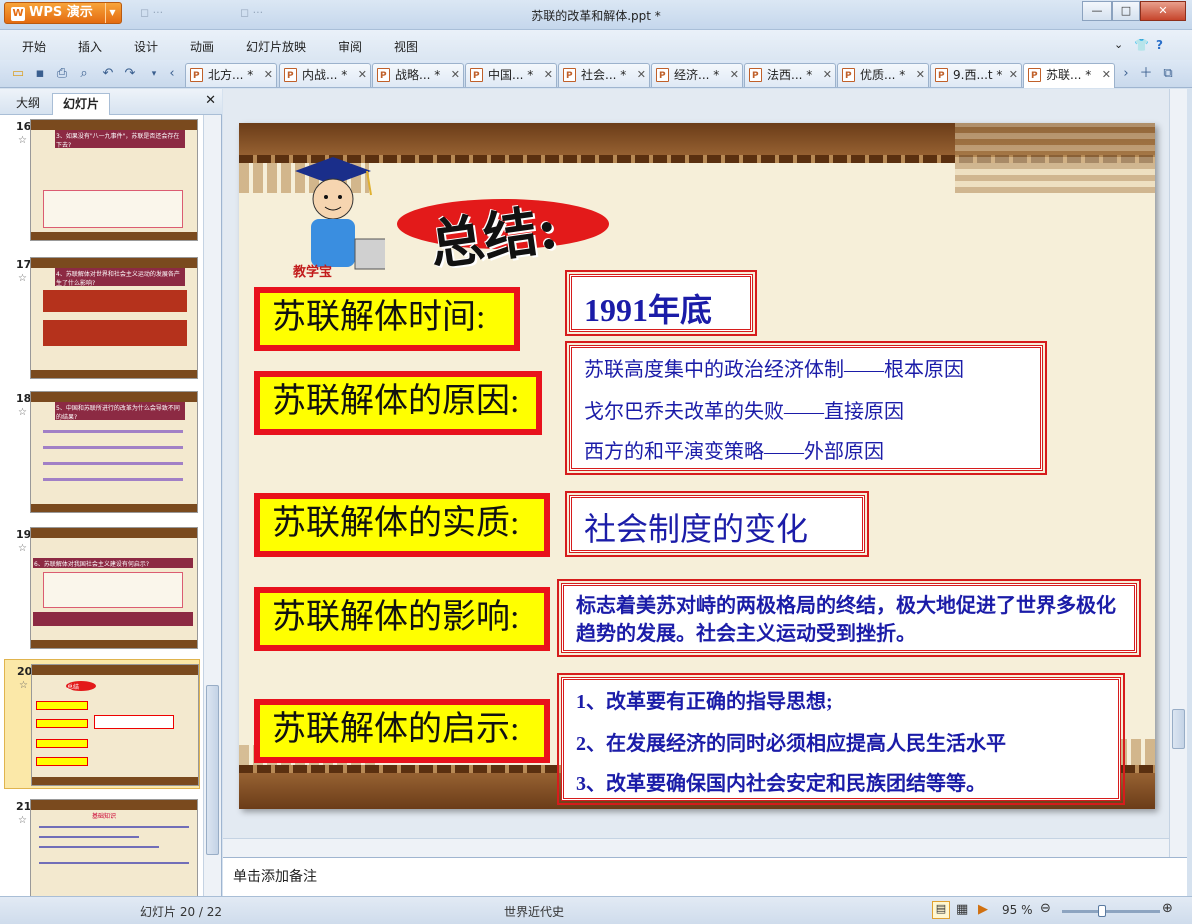  I want to click on doc-tab: 优质... * ✕, so click(883, 75).